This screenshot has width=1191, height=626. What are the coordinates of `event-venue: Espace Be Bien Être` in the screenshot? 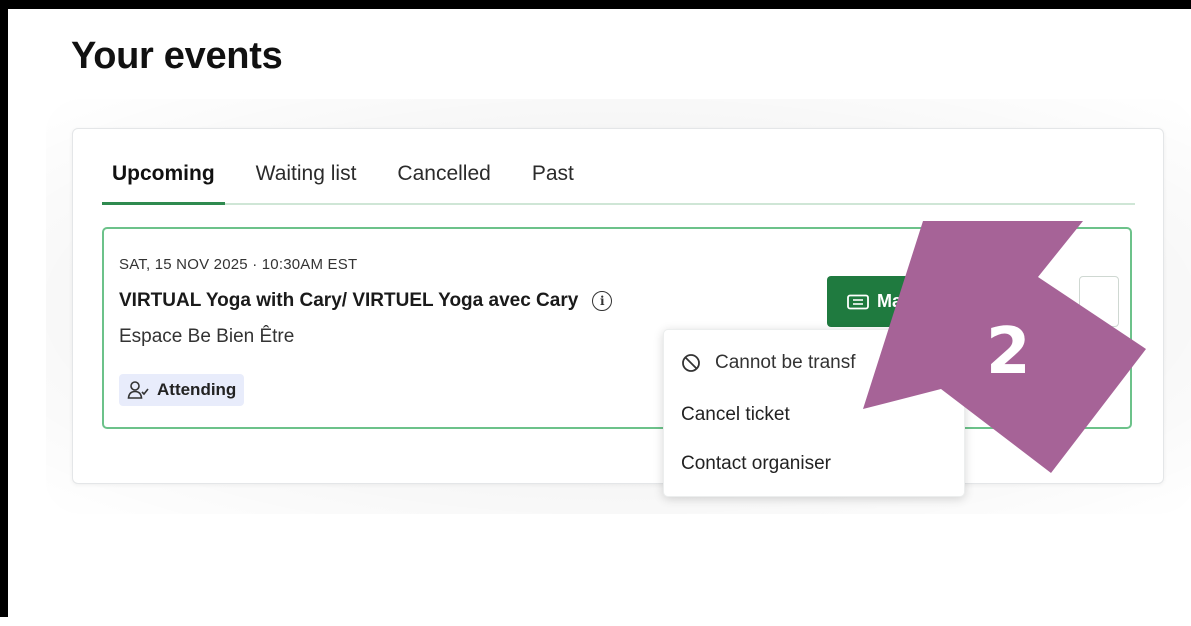 It's located at (207, 336).